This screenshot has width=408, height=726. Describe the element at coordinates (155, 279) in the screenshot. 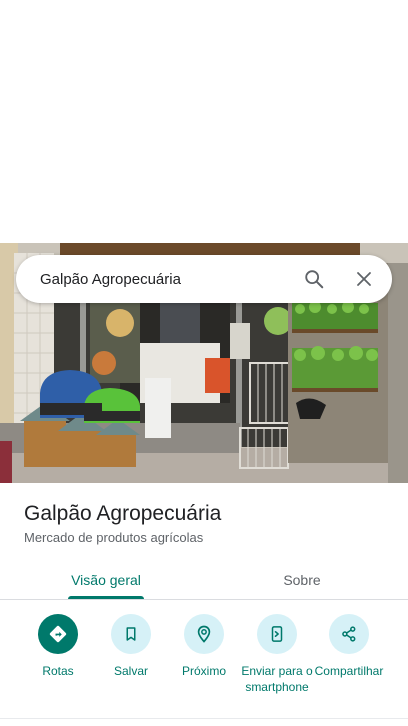

I see `search-query-text: Galpão Agropecuária` at that location.